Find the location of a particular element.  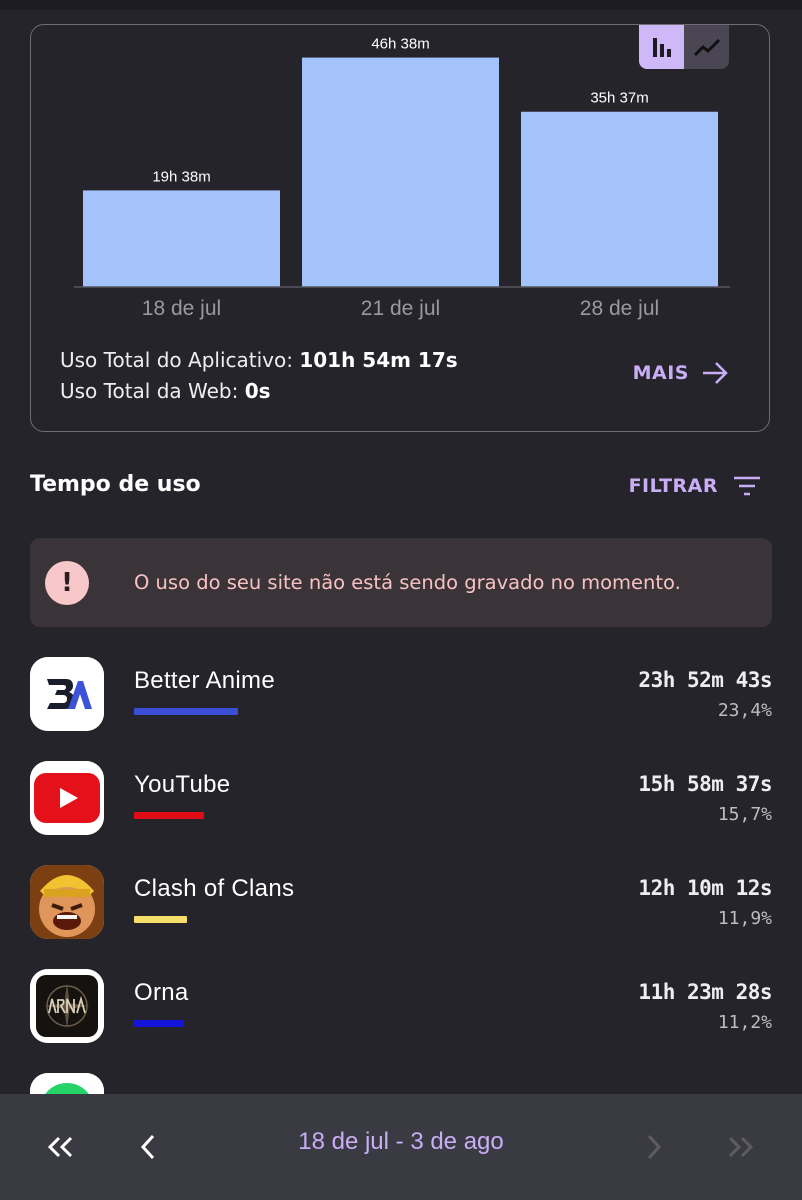

app-total-label: Uso Total do Aplicativo: is located at coordinates (176, 360).